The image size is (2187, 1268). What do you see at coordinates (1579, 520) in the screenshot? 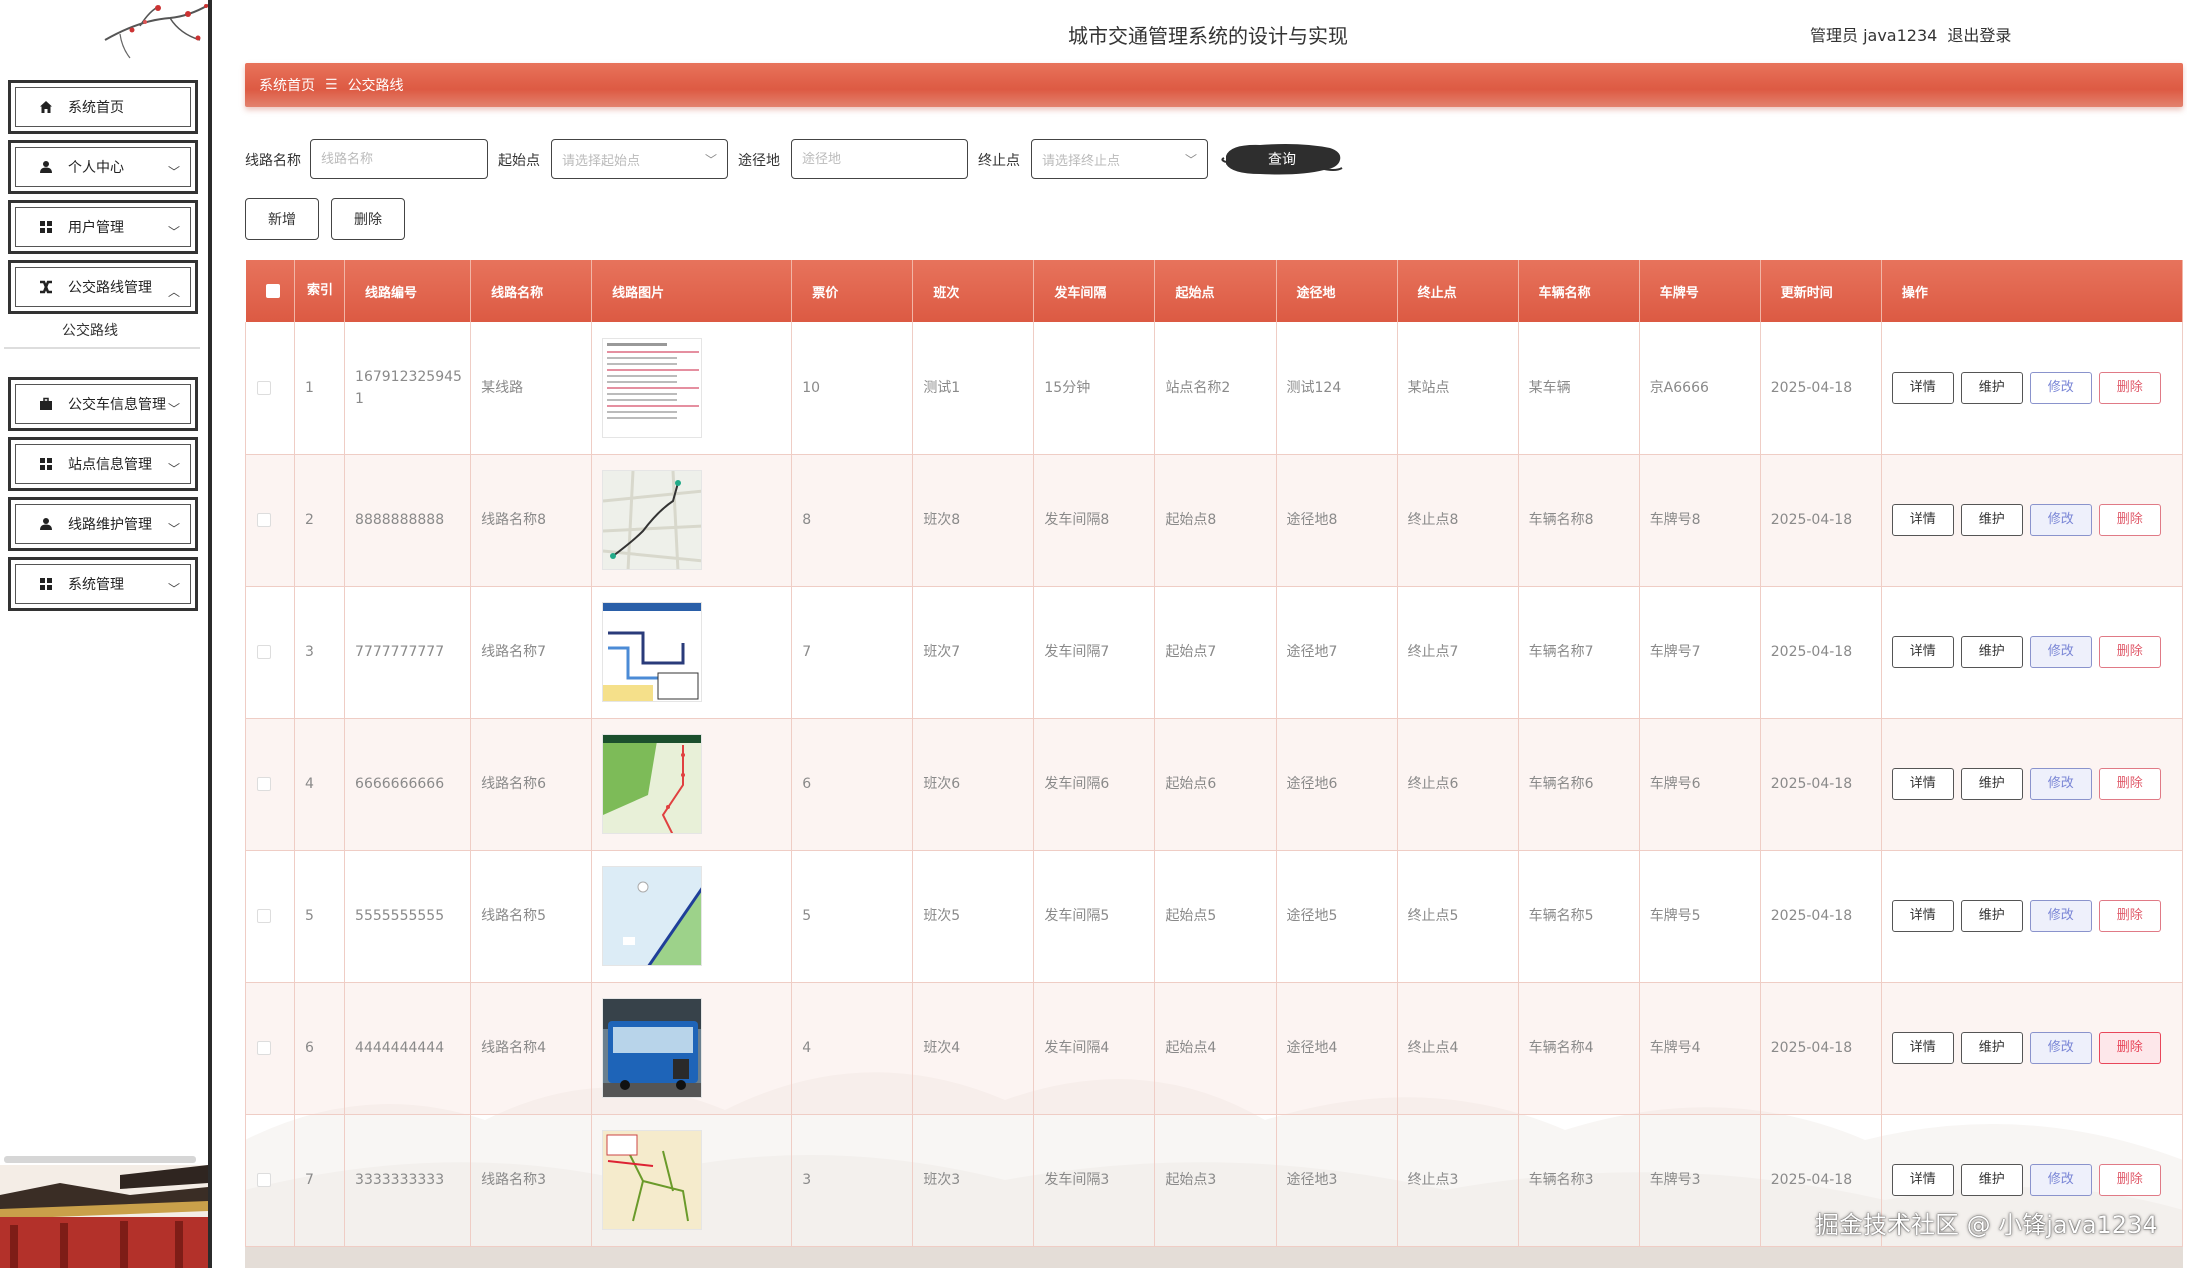
I see `cell-vehicle: 车辆名称8` at bounding box center [1579, 520].